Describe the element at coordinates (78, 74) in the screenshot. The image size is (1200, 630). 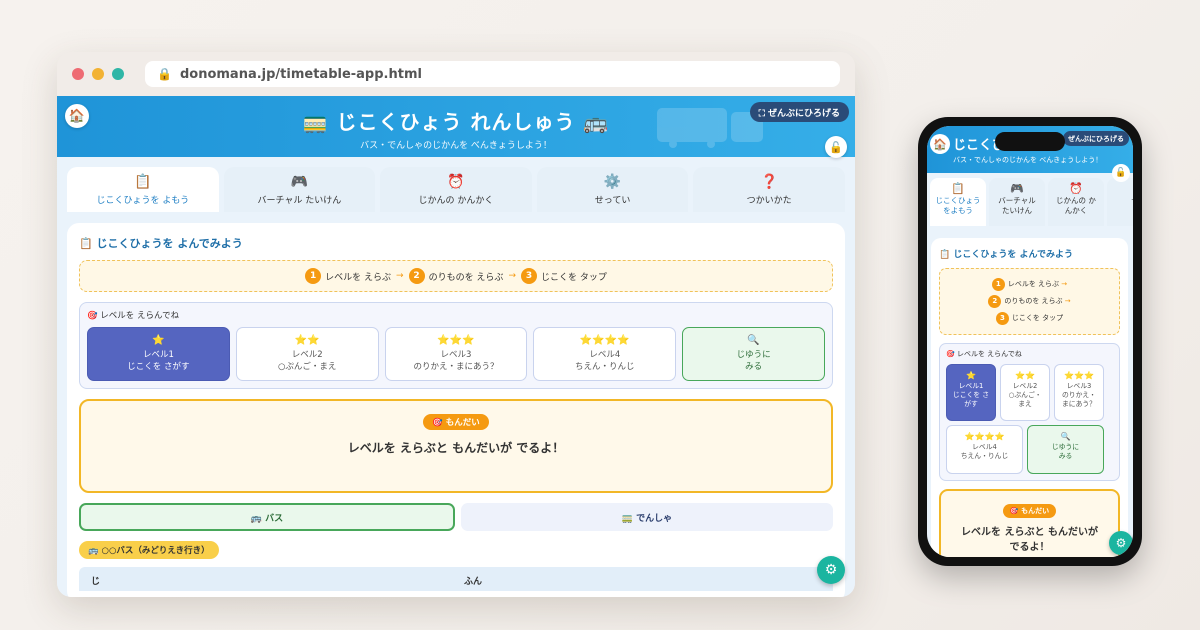
I see `close-window-dot` at that location.